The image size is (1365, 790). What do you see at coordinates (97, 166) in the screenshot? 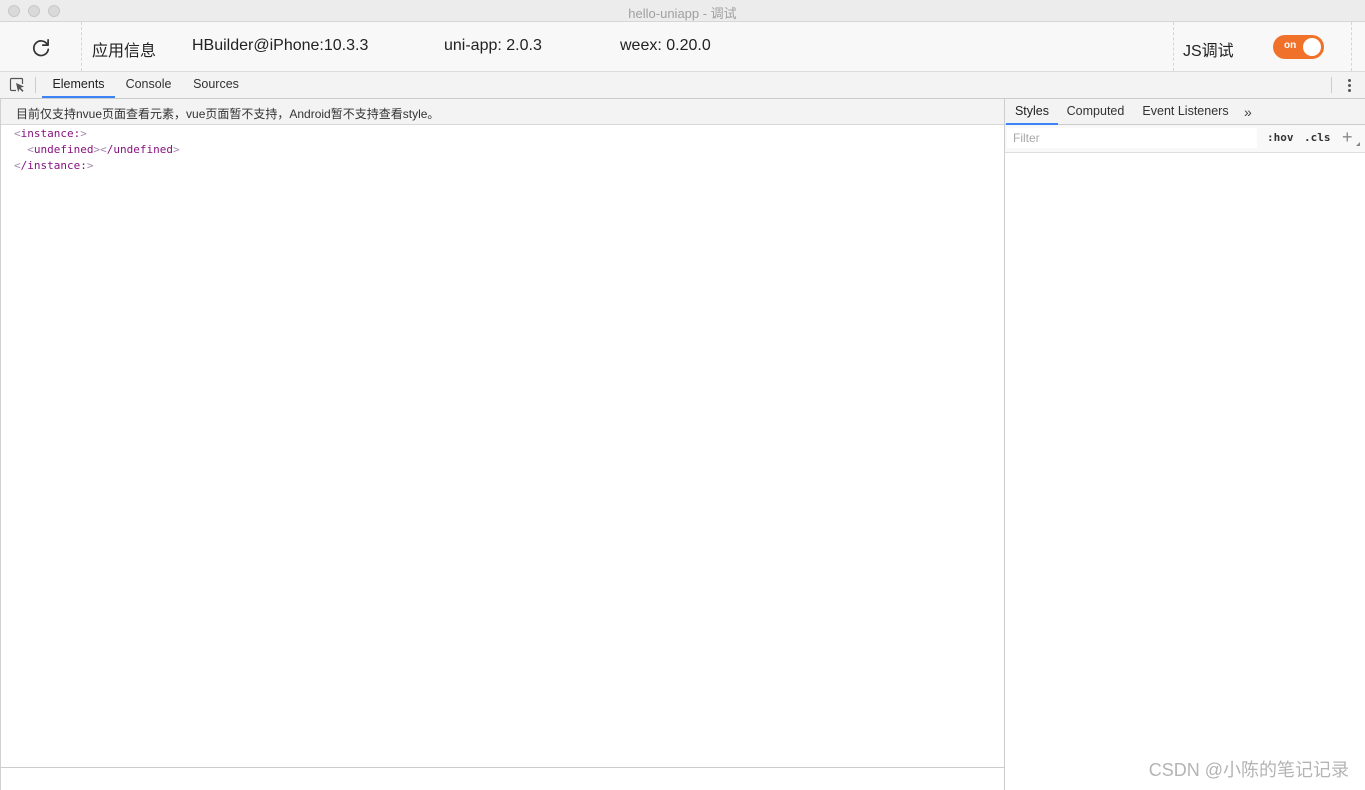
I see `dom-node-instance-close: </instance:>` at bounding box center [97, 166].